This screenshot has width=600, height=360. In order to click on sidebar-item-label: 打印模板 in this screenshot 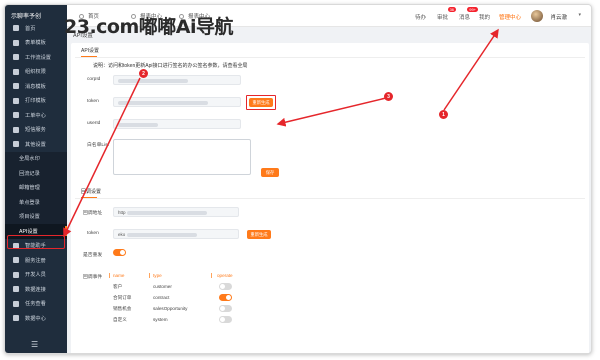, I will do `click(35, 101)`.